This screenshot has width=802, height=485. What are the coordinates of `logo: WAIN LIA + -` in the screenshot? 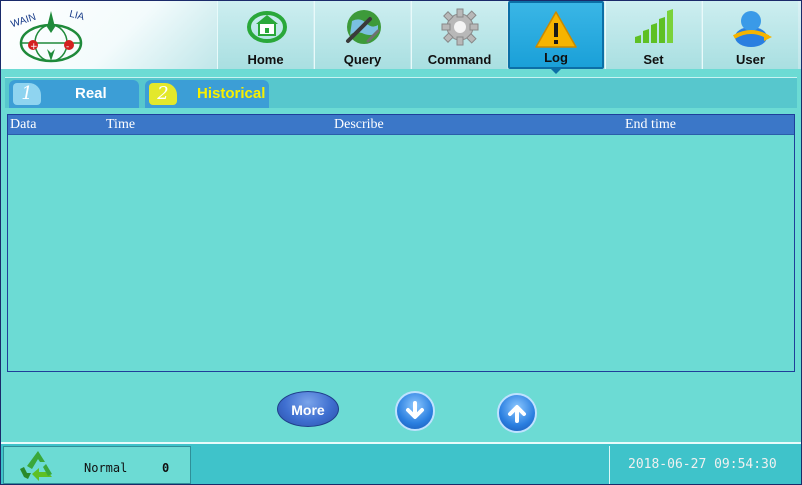 It's located at (48, 36).